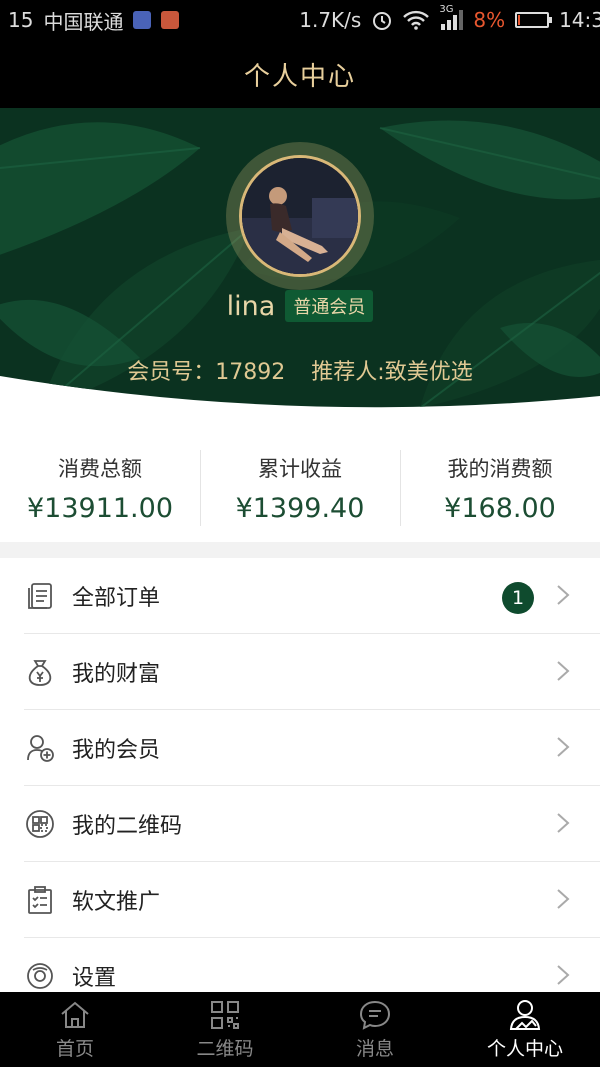  What do you see at coordinates (74, 1049) in the screenshot?
I see `tab-label: 首页` at bounding box center [74, 1049].